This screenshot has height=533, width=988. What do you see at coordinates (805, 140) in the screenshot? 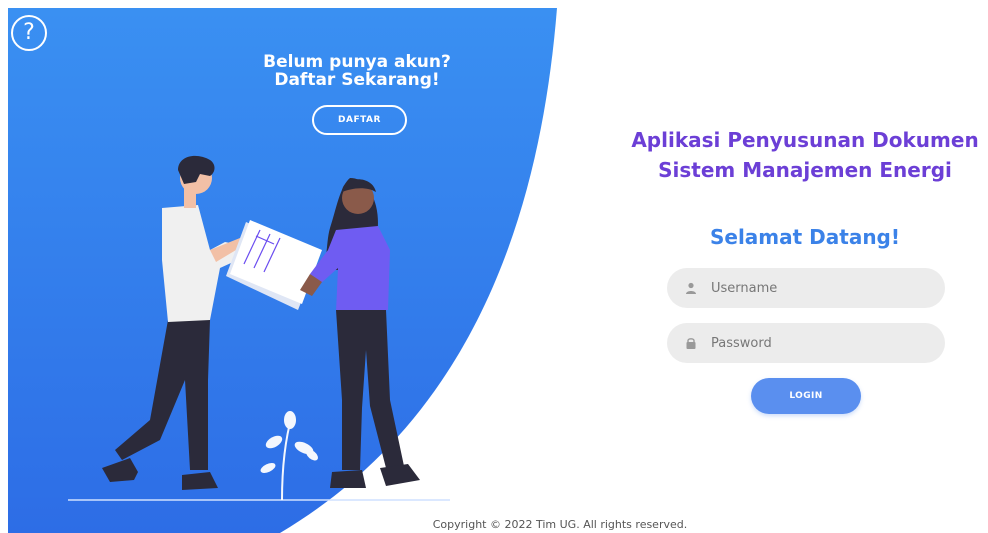
I see `app-title-line1: Aplikasi Penyusunan Dokumen` at bounding box center [805, 140].